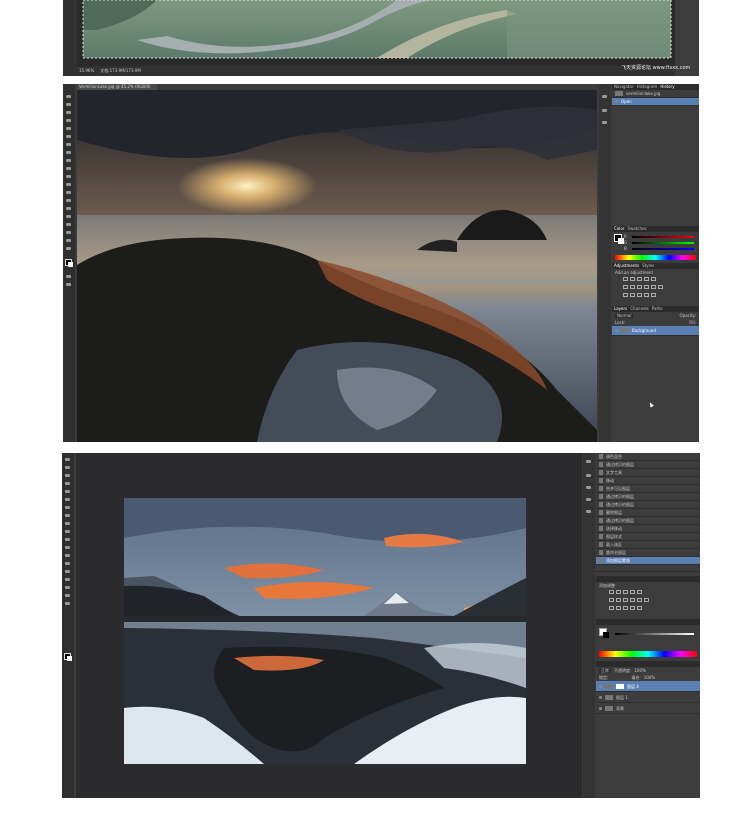 The image size is (750, 838). What do you see at coordinates (667, 87) in the screenshot?
I see `tab-history: History` at bounding box center [667, 87].